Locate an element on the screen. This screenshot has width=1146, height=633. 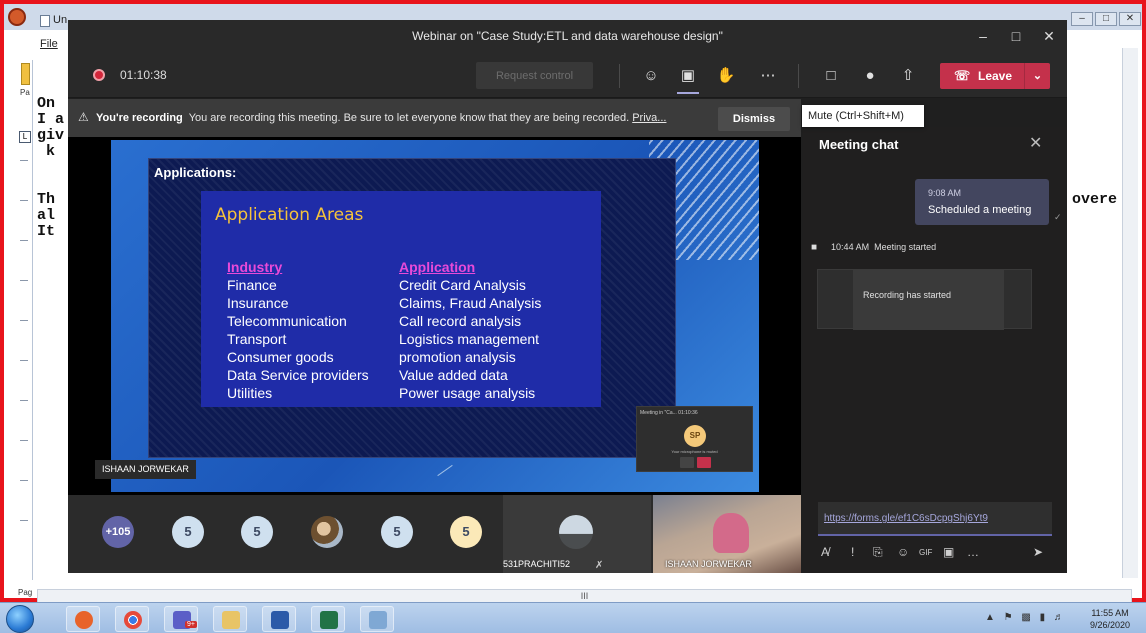
industry-item: Consumer goods is located at coordinates (280, 357).